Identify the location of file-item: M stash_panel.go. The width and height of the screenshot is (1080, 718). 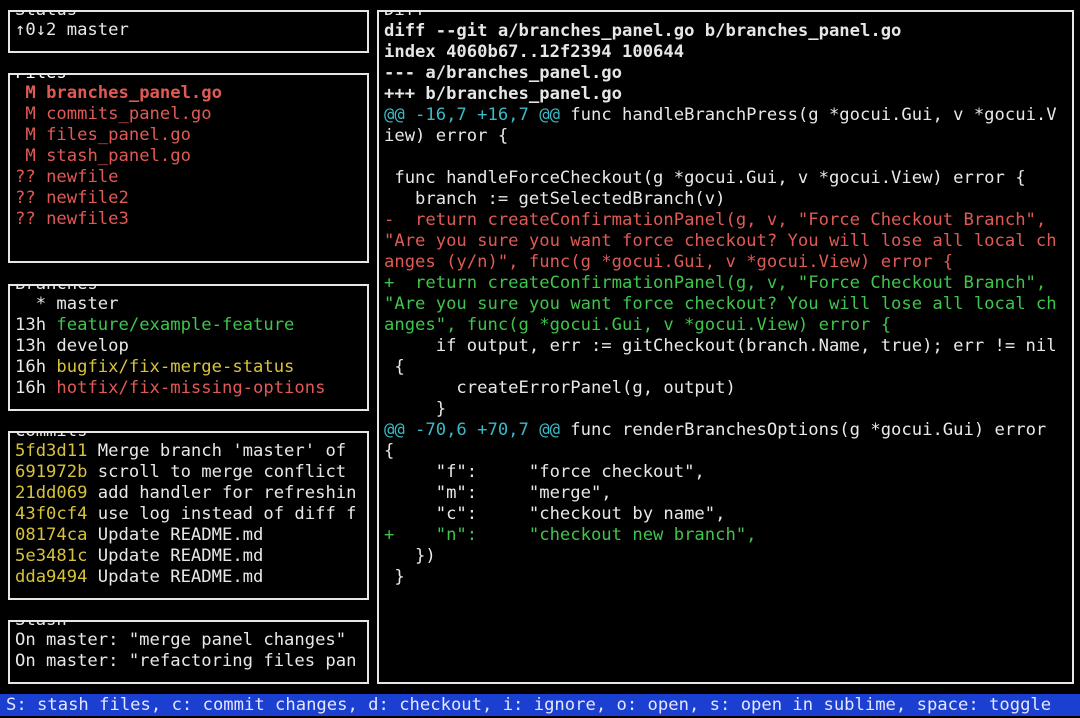
(190, 156).